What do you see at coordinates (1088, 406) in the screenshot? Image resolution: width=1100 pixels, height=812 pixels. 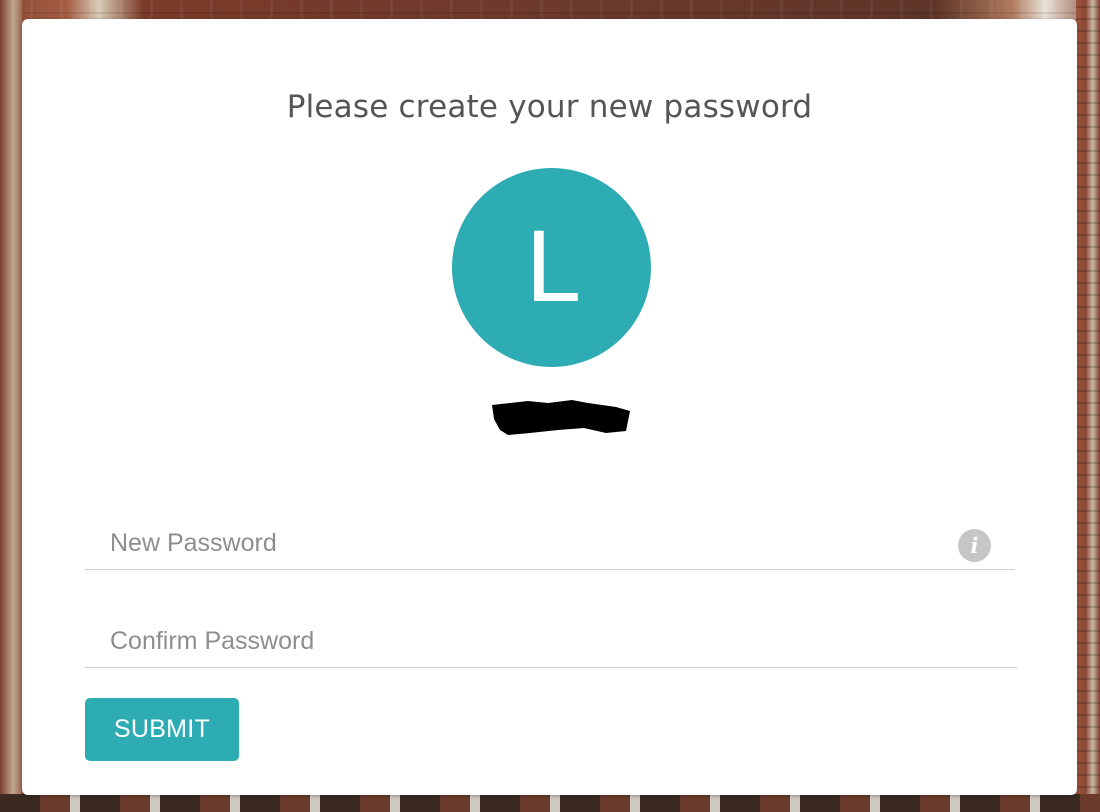 I see `background-right-column` at bounding box center [1088, 406].